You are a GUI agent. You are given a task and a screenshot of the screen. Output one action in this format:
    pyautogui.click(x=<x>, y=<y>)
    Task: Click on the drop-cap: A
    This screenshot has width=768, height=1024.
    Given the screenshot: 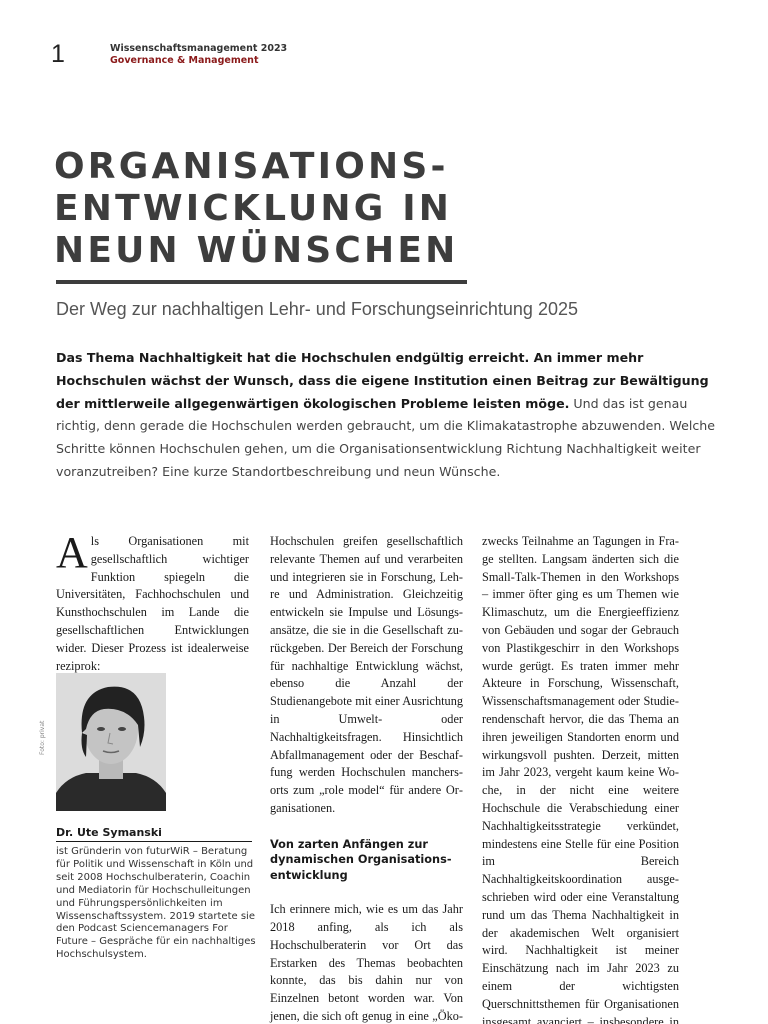 What is the action you would take?
    pyautogui.click(x=72, y=552)
    